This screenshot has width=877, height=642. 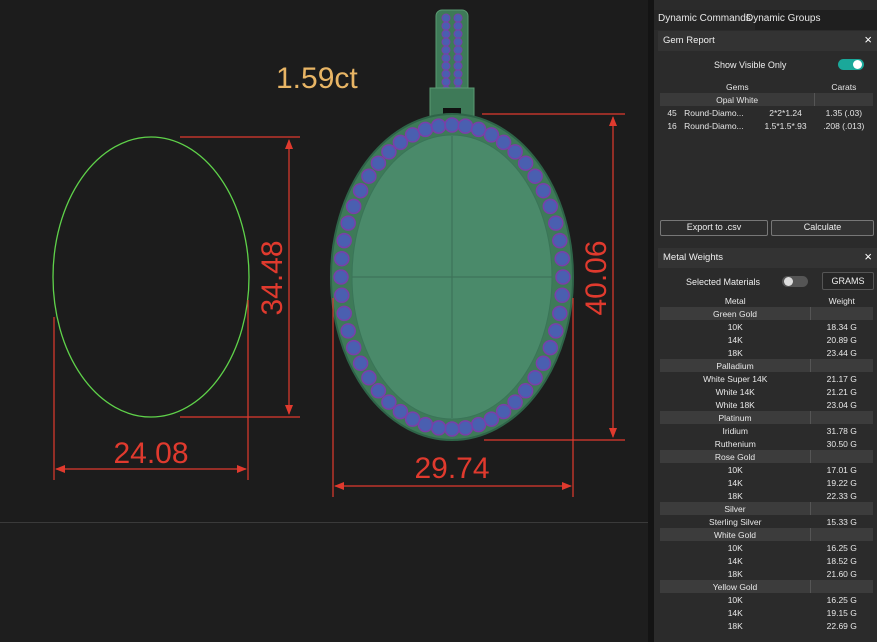 What do you see at coordinates (735, 313) in the screenshot?
I see `metal-group-label: Green Gold` at bounding box center [735, 313].